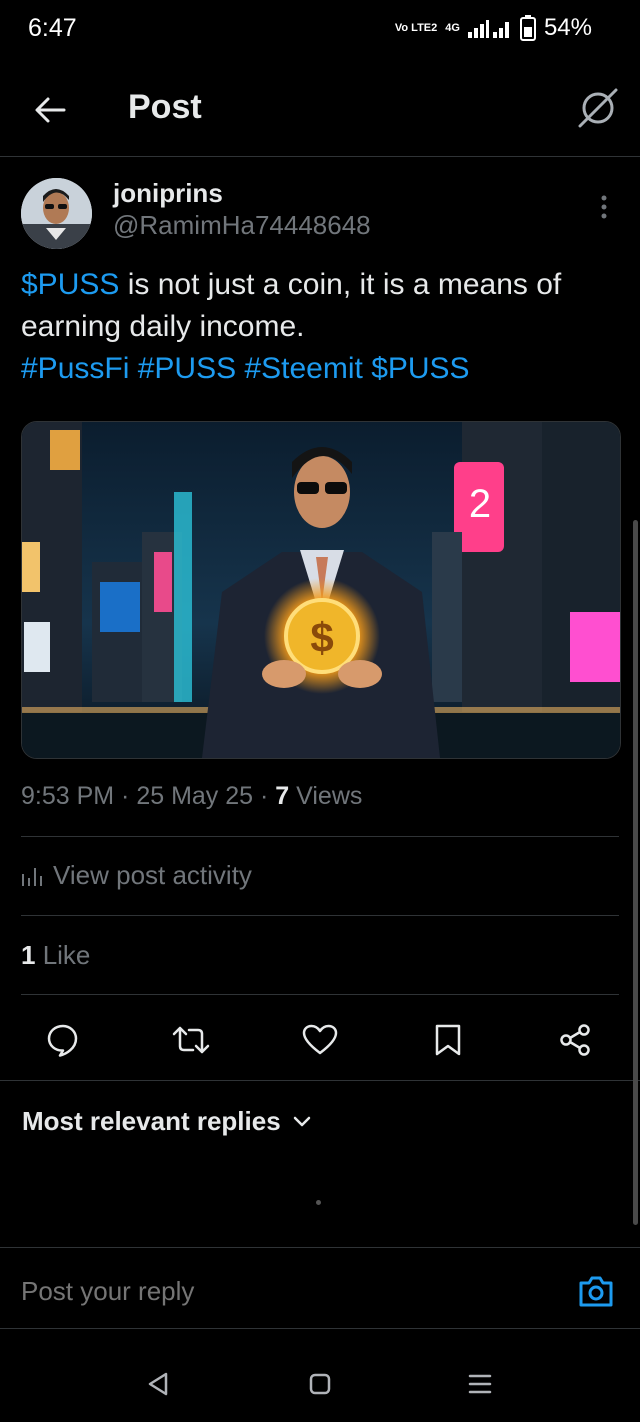  Describe the element at coordinates (28, 955) in the screenshot. I see `likes-number: 1` at that location.